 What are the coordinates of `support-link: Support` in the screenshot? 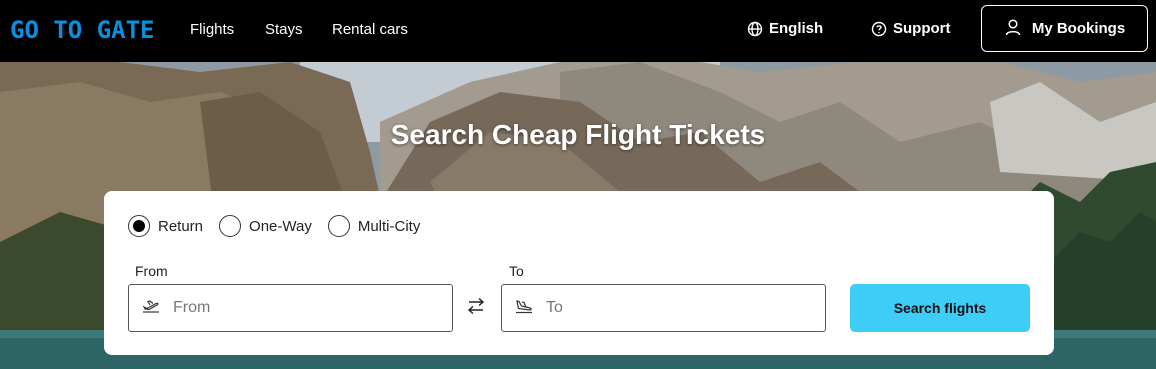 It's located at (911, 29).